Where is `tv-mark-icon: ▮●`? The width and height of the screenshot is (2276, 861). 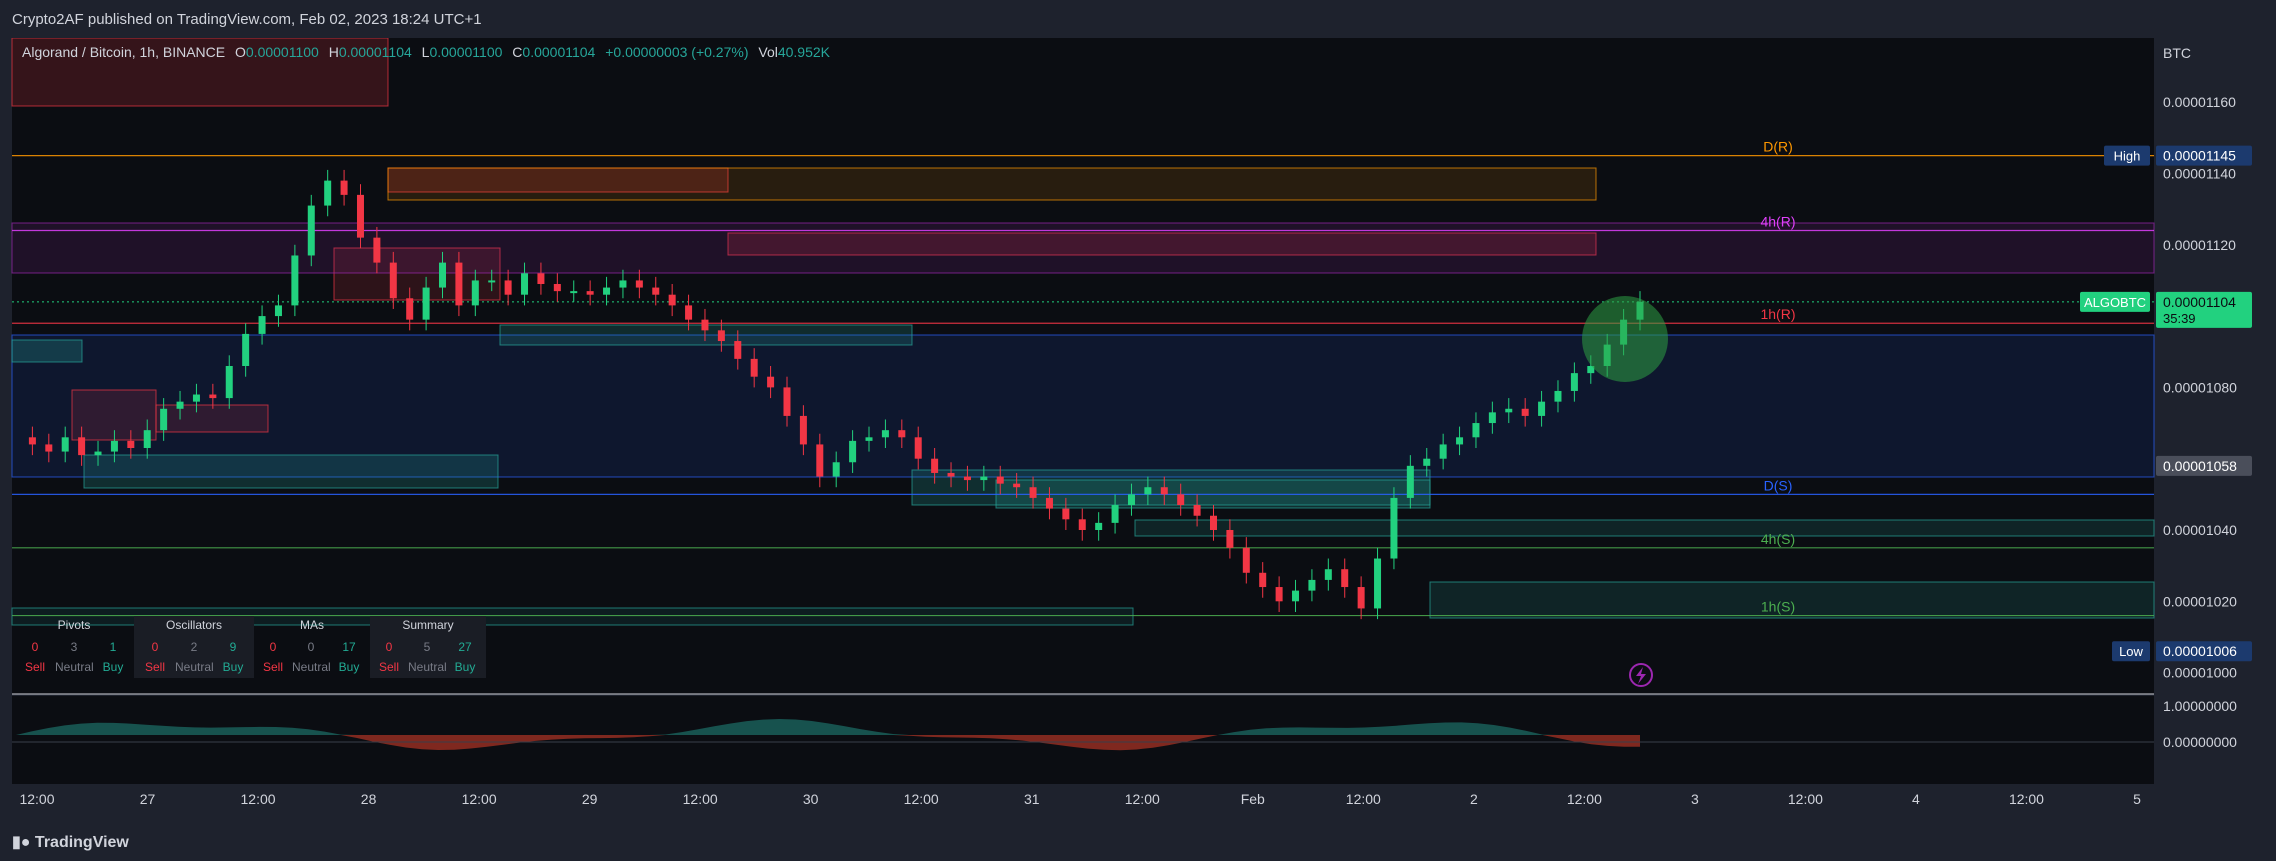 tv-mark-icon: ▮● is located at coordinates (21, 842).